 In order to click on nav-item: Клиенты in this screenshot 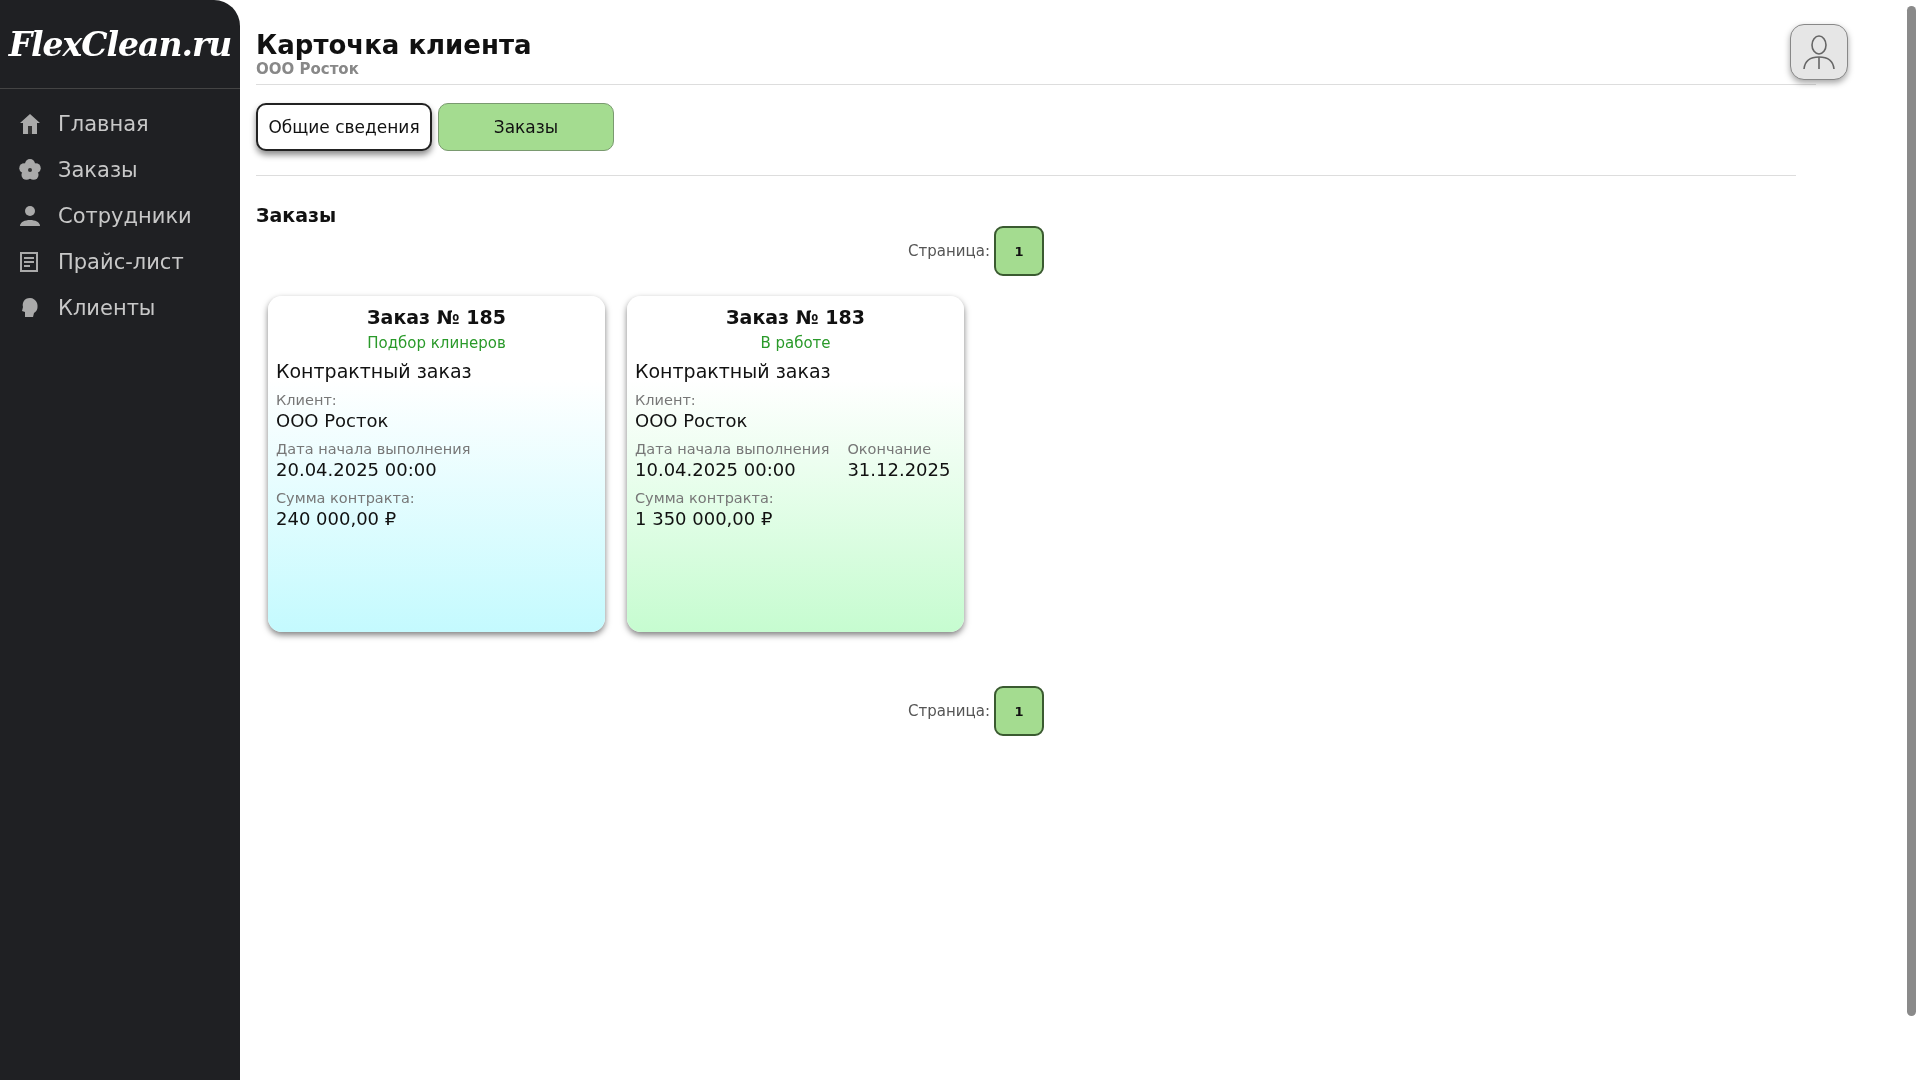, I will do `click(120, 308)`.